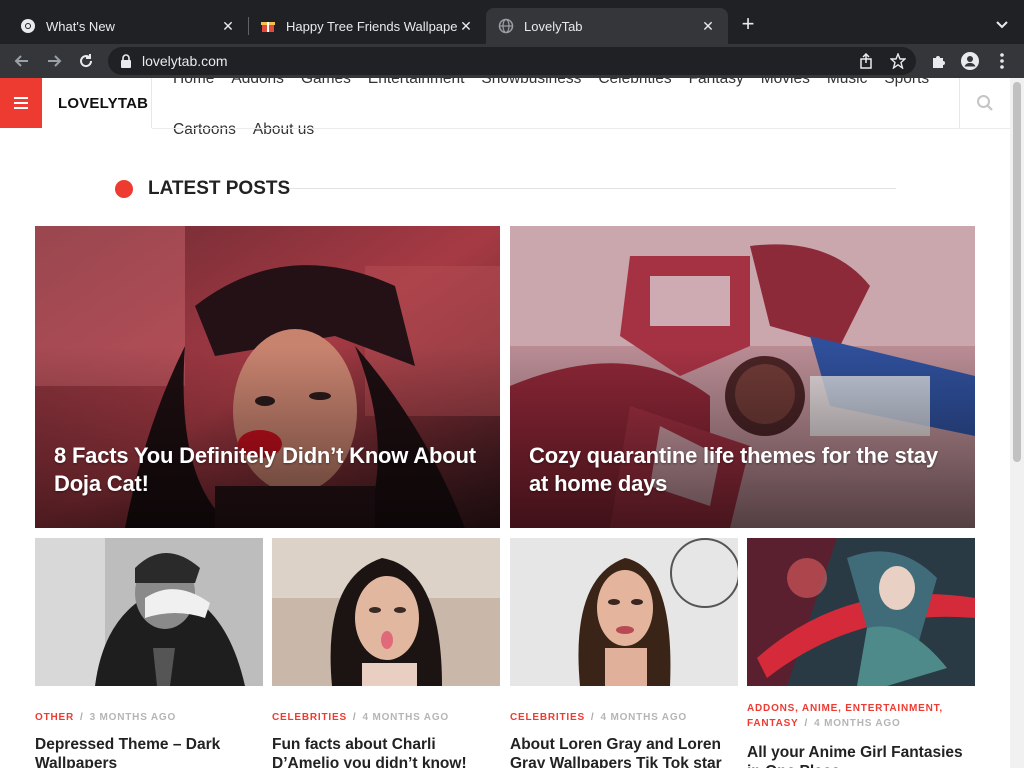  I want to click on search-button, so click(984, 103).